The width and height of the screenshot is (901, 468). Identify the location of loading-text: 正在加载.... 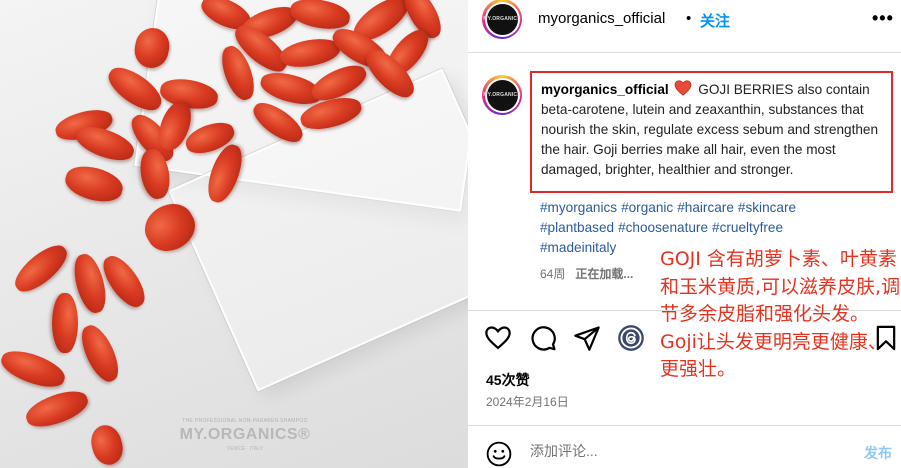
(604, 274).